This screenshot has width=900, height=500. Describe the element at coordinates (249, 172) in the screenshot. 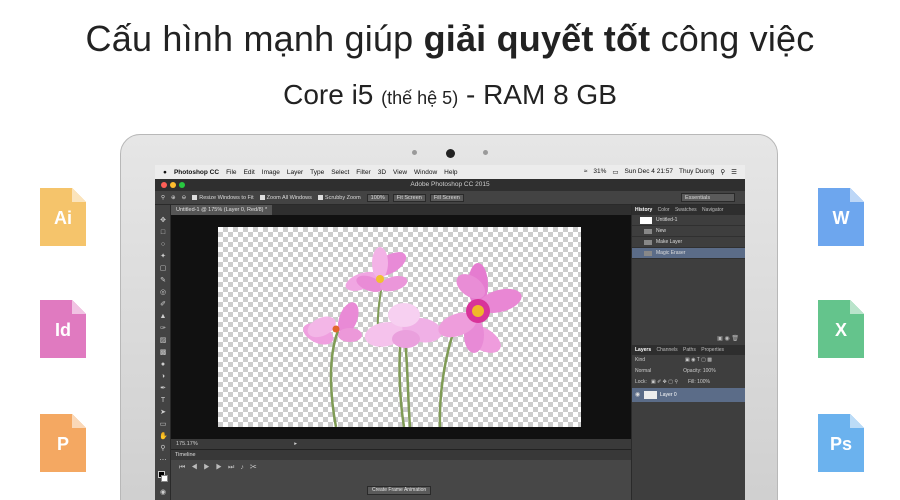

I see `menu-edit: Edit` at that location.